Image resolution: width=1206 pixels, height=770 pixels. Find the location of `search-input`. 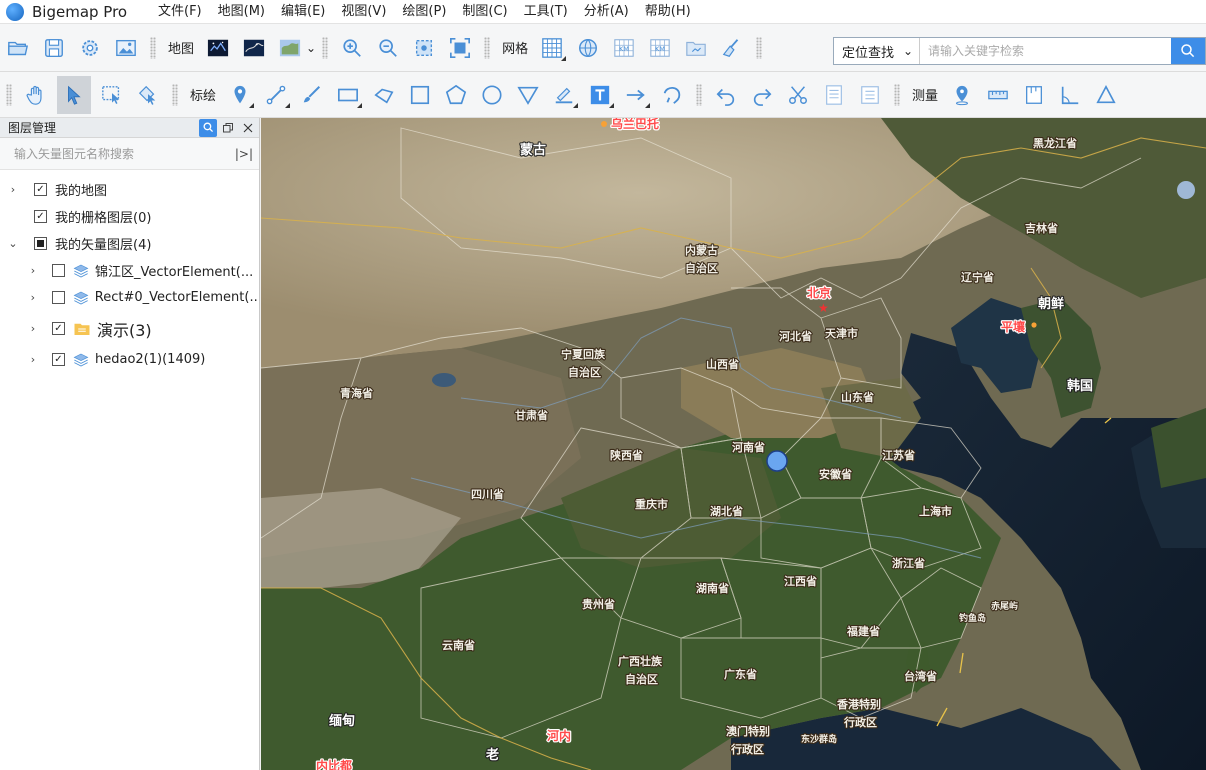

search-input is located at coordinates (1045, 51).